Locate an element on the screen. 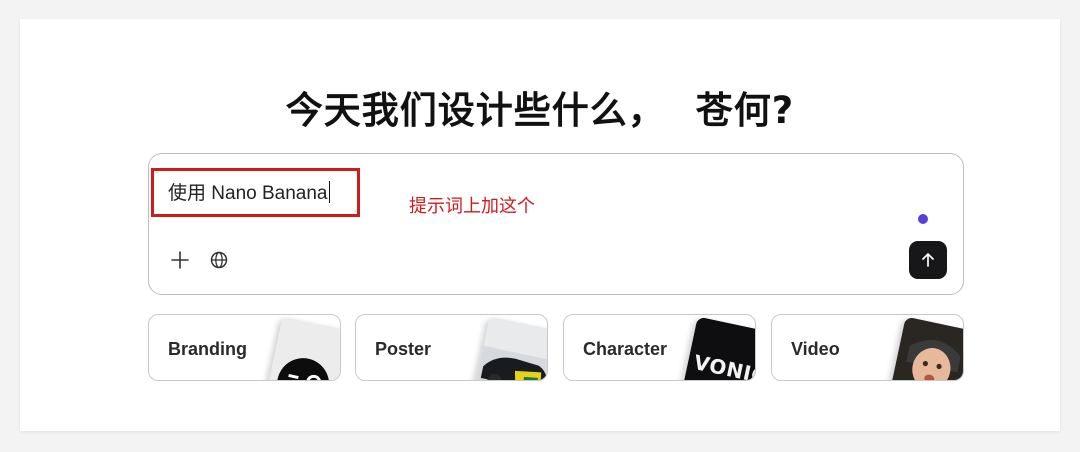  globe-icon is located at coordinates (219, 260).